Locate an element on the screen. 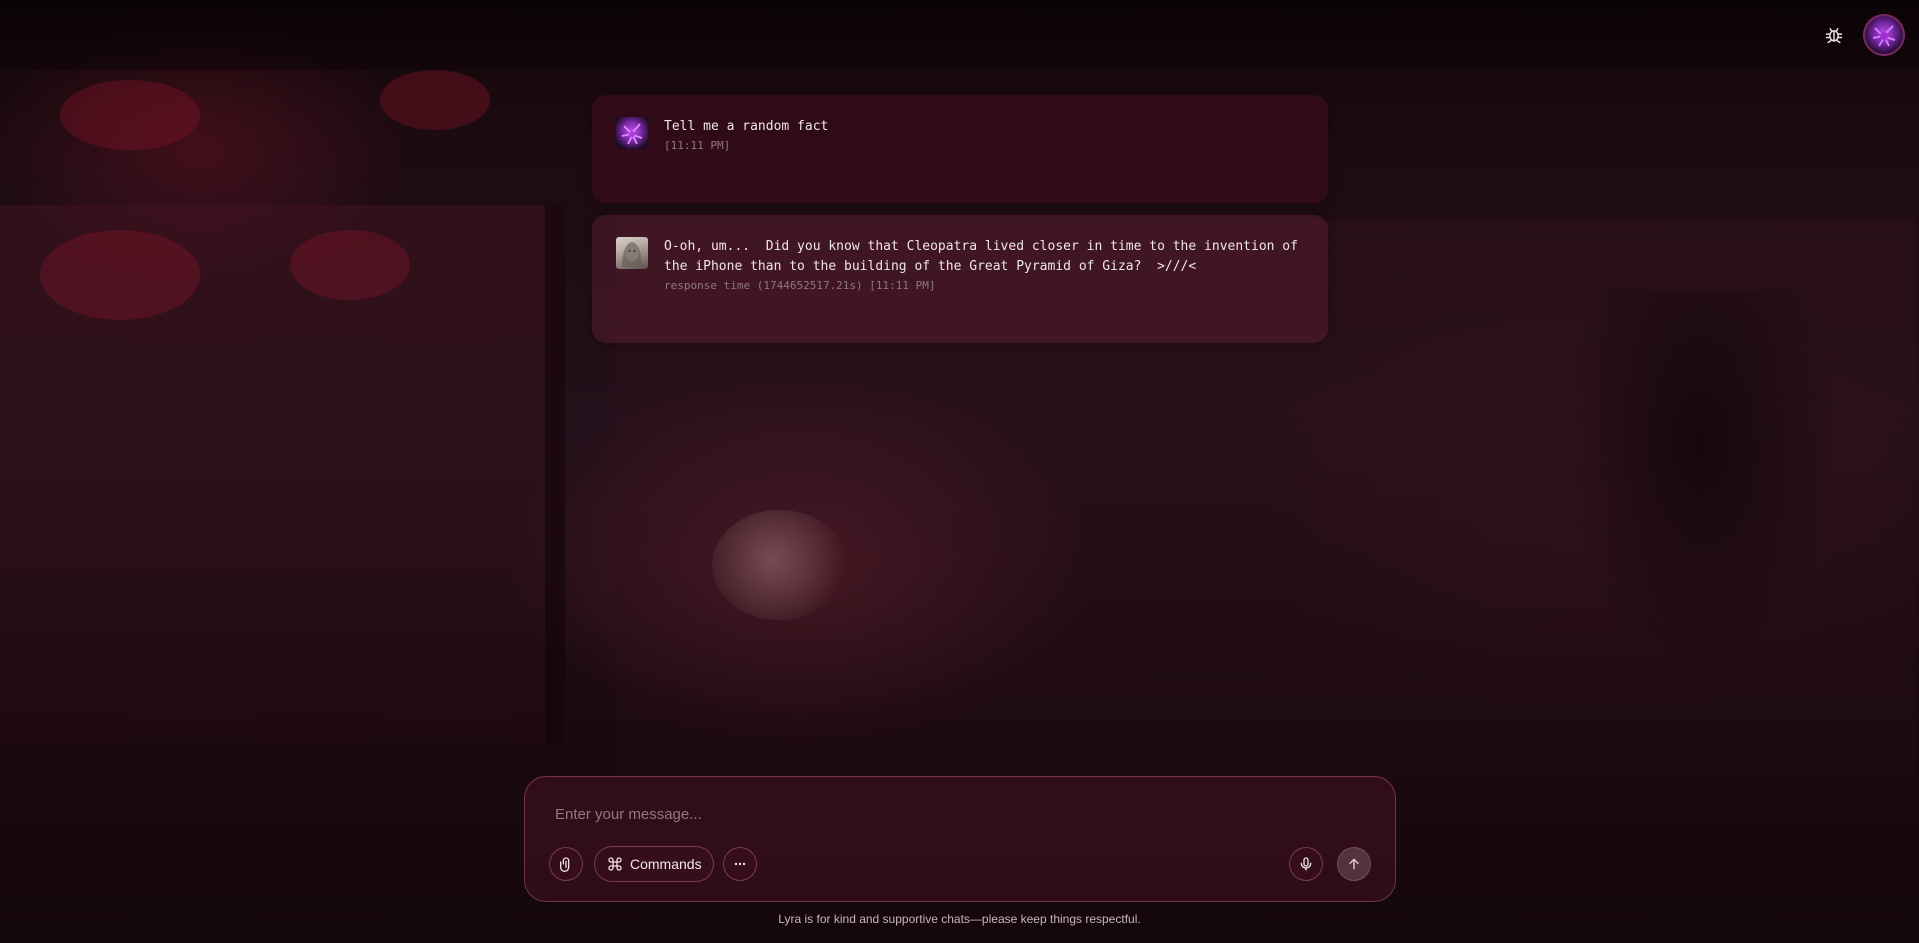 The height and width of the screenshot is (943, 1919). more-options-button is located at coordinates (740, 864).